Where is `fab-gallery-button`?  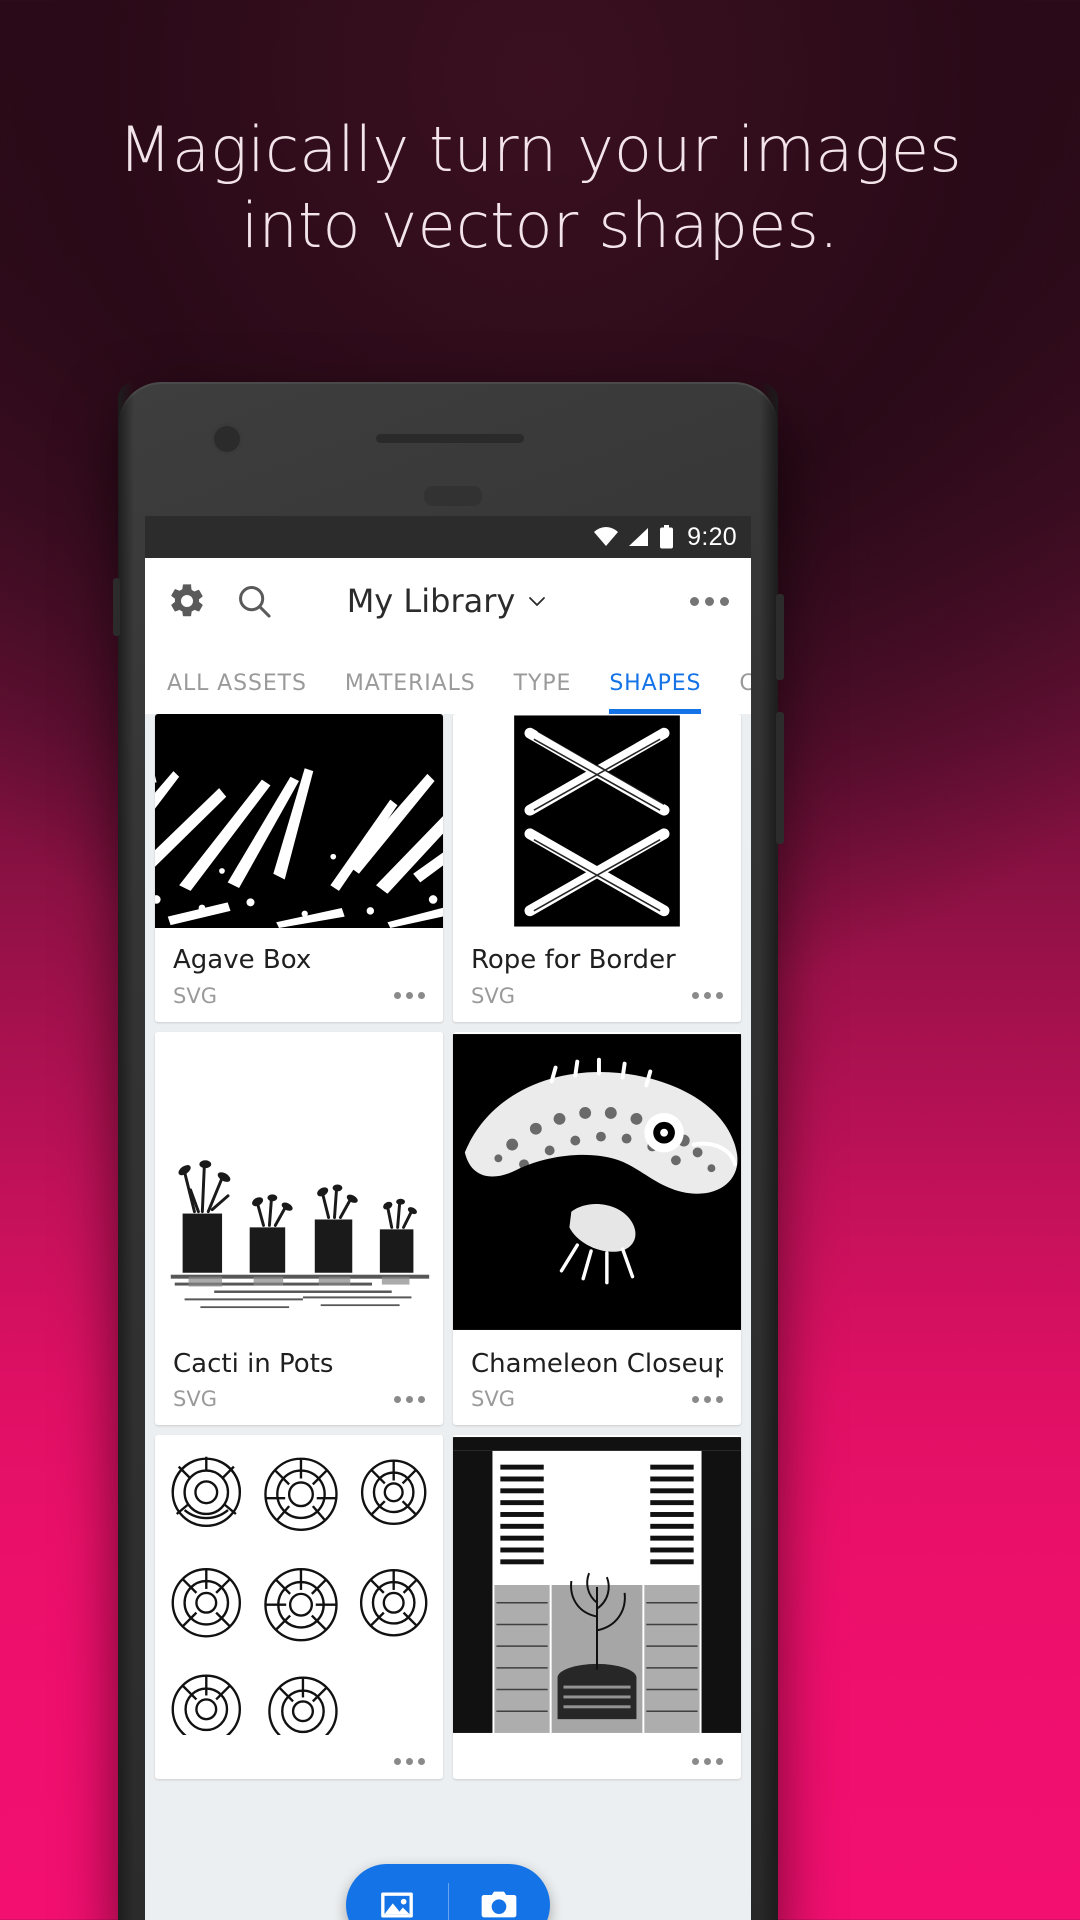 fab-gallery-button is located at coordinates (397, 1892).